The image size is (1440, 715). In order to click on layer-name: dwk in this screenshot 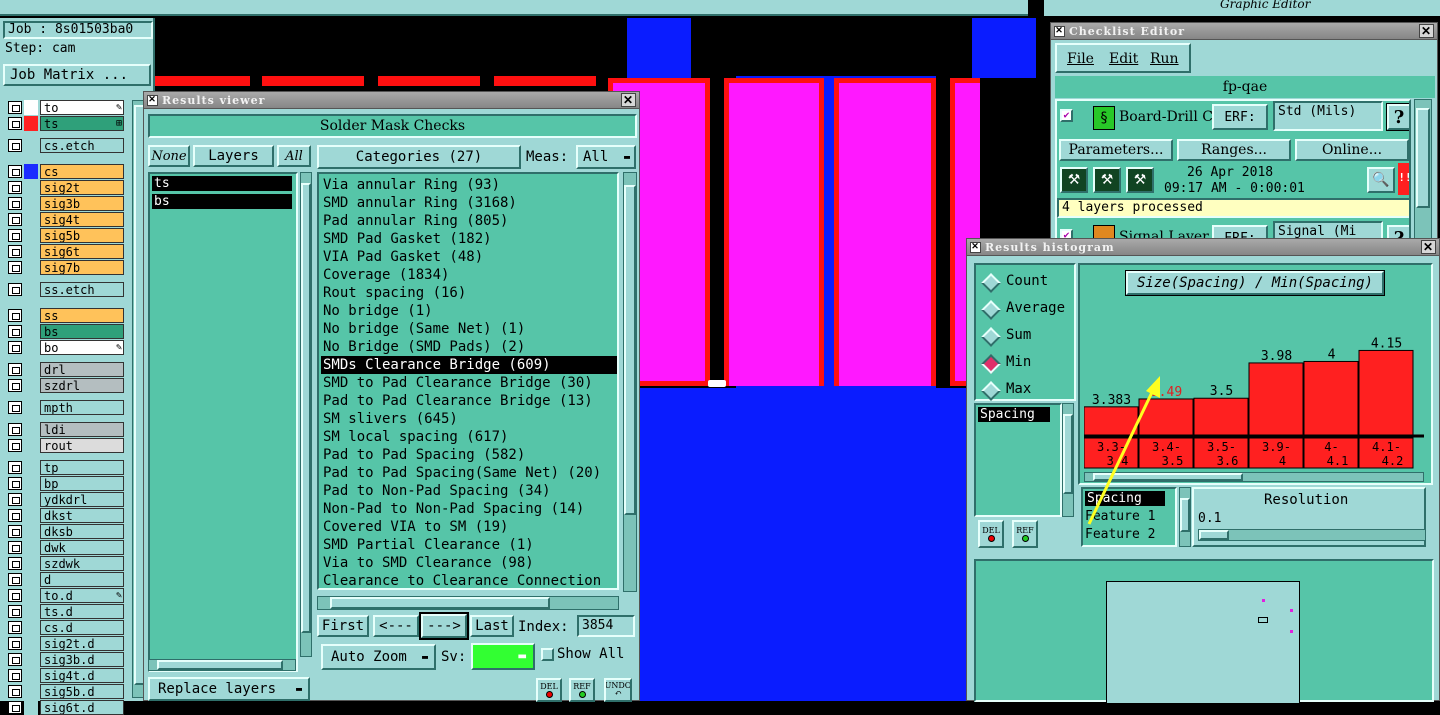, I will do `click(82, 547)`.